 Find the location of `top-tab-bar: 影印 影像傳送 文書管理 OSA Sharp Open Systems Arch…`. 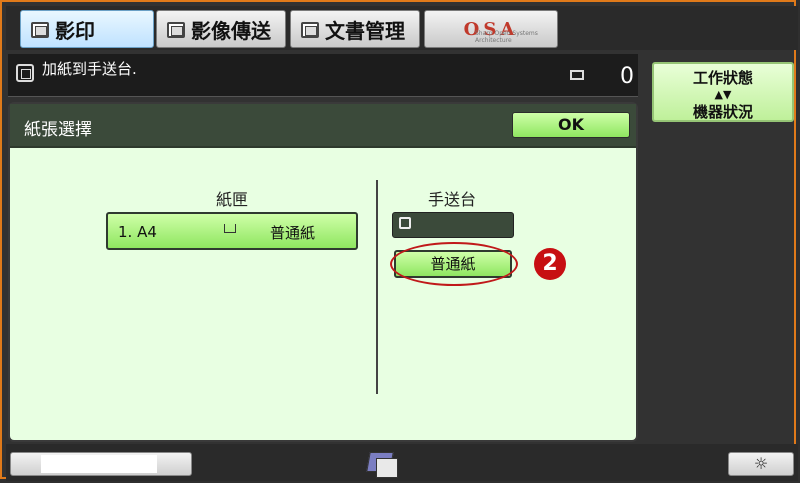

top-tab-bar: 影印 影像傳送 文書管理 OSA Sharp Open Systems Arch… is located at coordinates (402, 28).